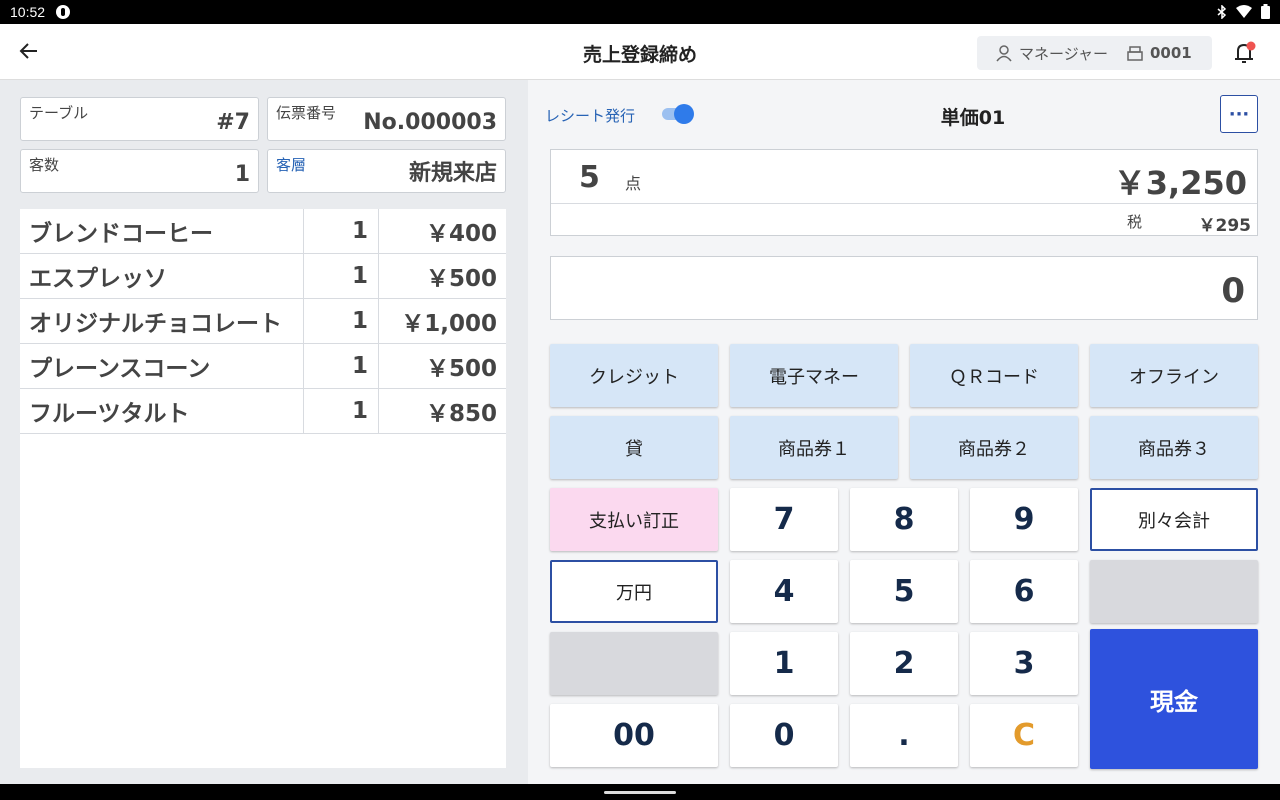 The width and height of the screenshot is (1280, 800). Describe the element at coordinates (814, 447) in the screenshot. I see `voucher-1-button: 商品券１` at that location.